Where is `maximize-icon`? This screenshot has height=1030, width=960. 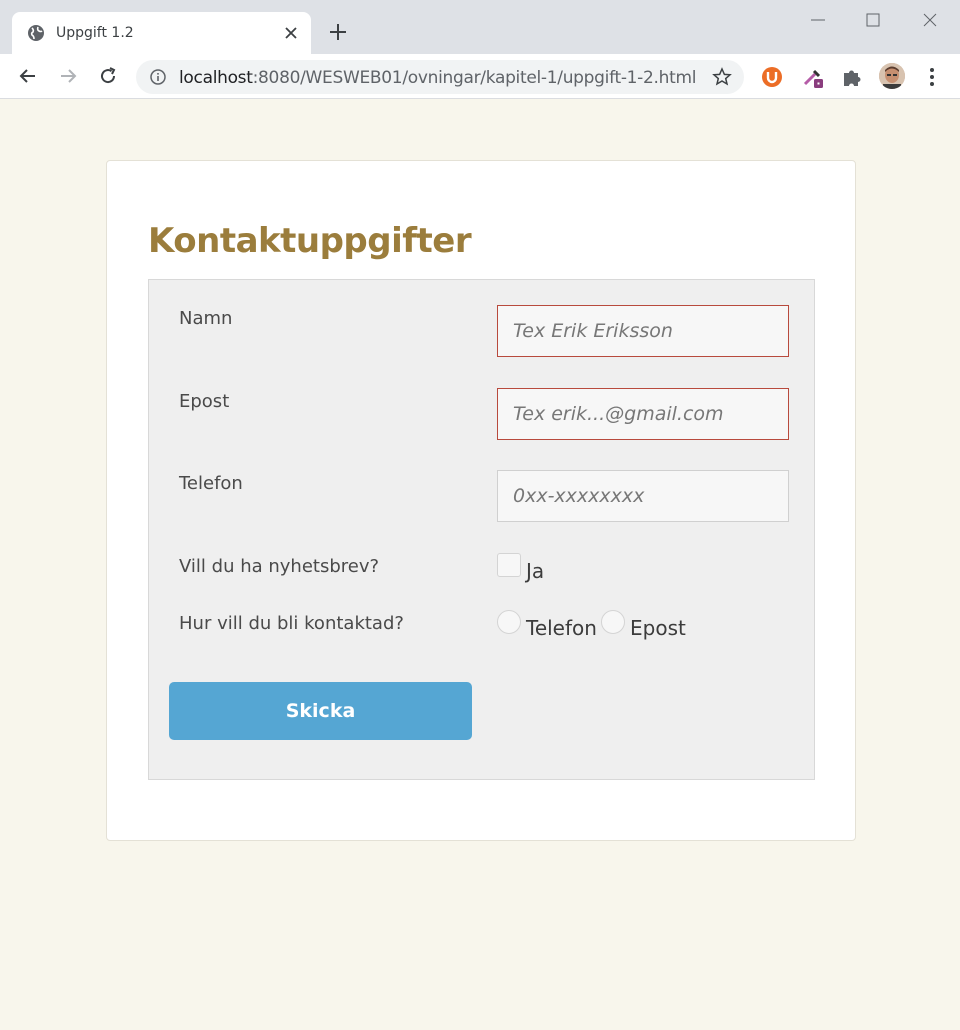 maximize-icon is located at coordinates (873, 20).